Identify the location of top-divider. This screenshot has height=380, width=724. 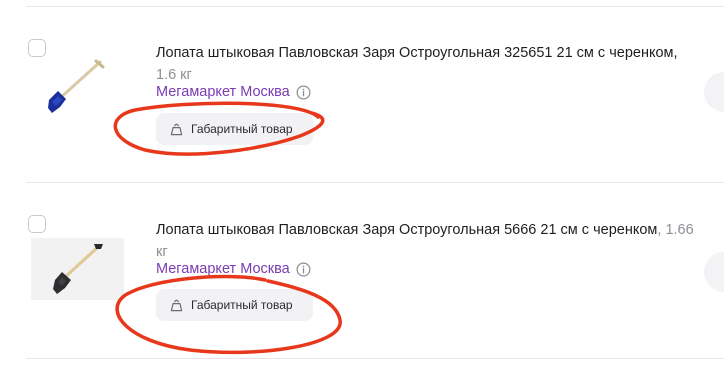
(375, 6).